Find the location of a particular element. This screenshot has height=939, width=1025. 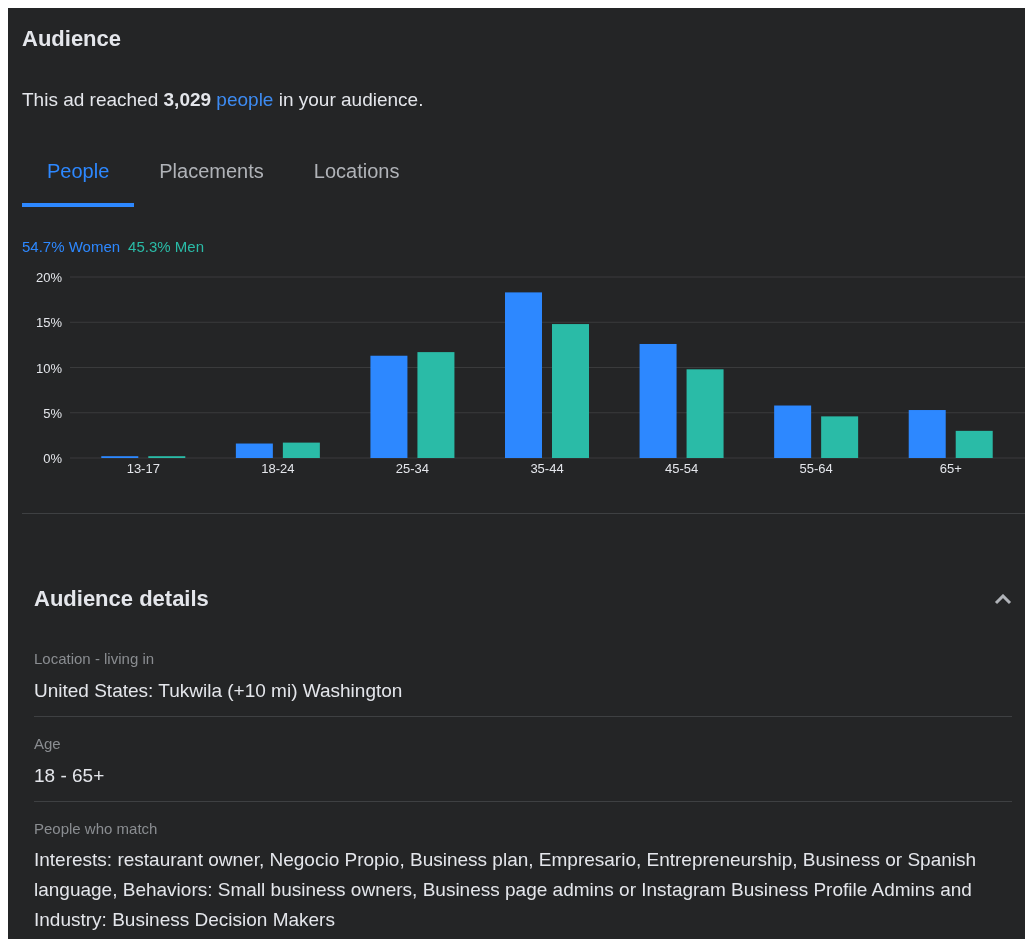

field-value: Interests: restaurant owner, Negocio Propio, Business plan, Empresario, Entrepreneurship, Business or Spanish language, Behaviors: Small business owners, Business page admins or Instagram Business Profile Admins and Industry: Business Decision Makers is located at coordinates (506, 890).